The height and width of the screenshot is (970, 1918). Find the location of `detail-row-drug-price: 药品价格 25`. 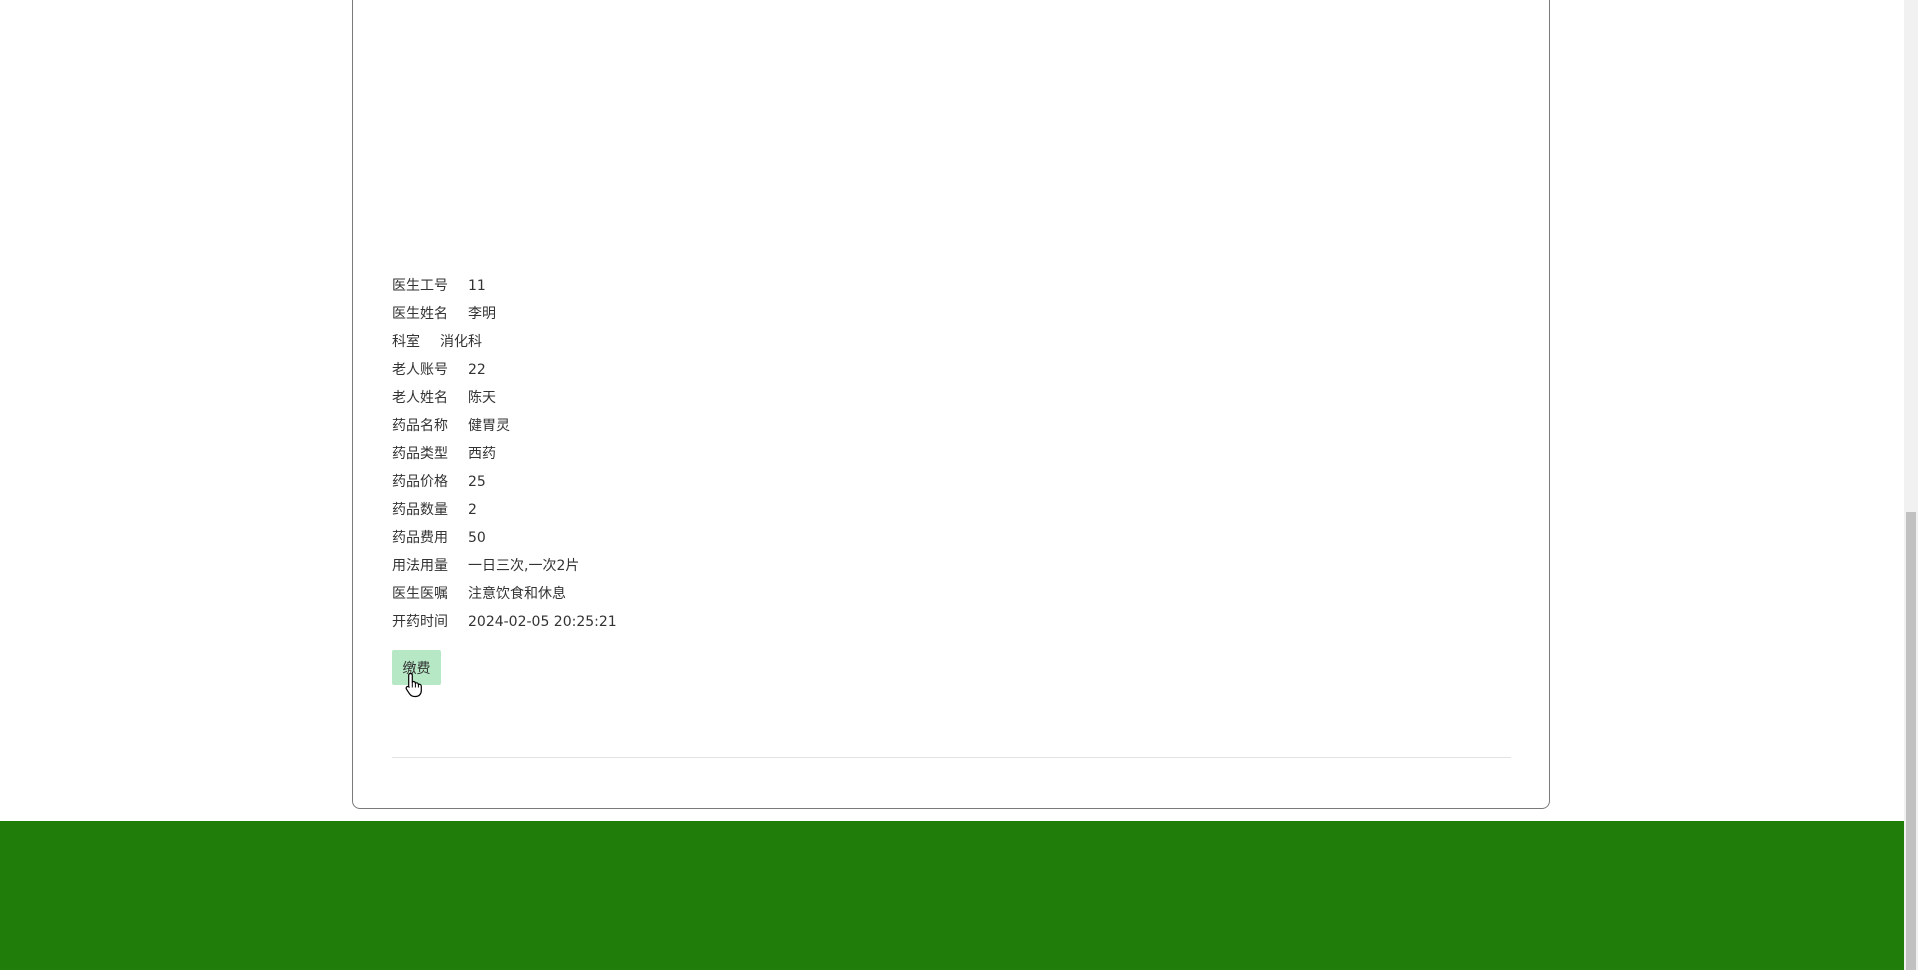

detail-row-drug-price: 药品价格 25 is located at coordinates (504, 482).